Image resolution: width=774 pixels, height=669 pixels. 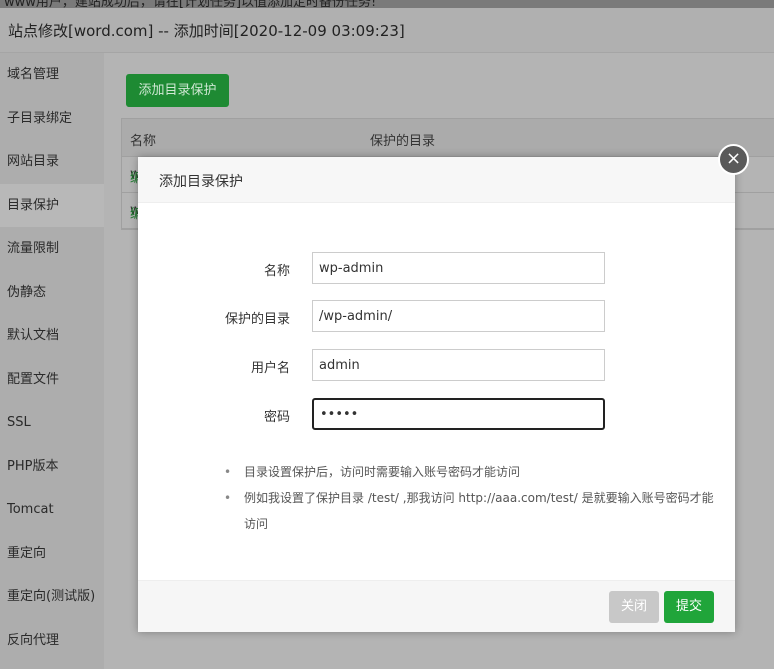 I want to click on sidebar-item-redirect-beta: 重定向(测试版), so click(x=52, y=597).